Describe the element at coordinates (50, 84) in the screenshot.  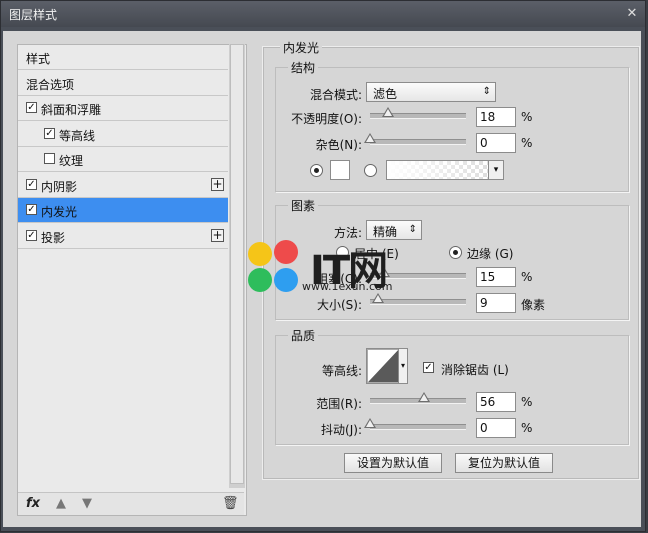
I see `sidebar-item-label: 混合选项` at that location.